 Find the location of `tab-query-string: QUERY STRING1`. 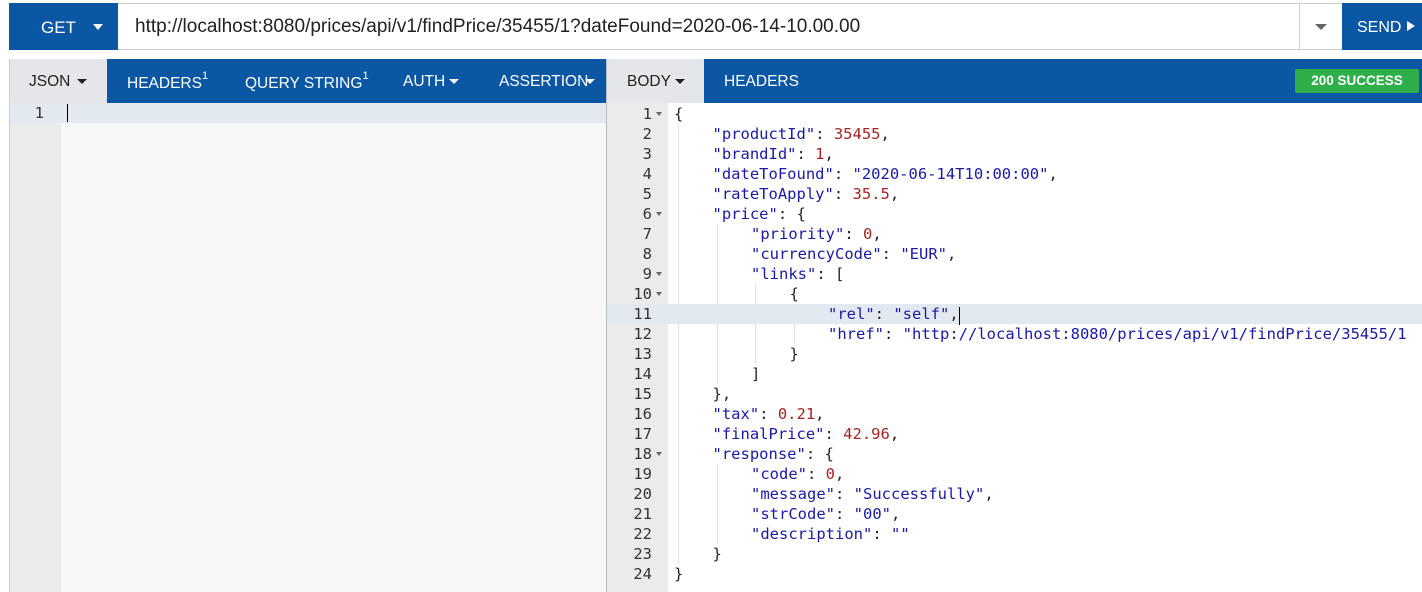

tab-query-string: QUERY STRING1 is located at coordinates (303, 81).